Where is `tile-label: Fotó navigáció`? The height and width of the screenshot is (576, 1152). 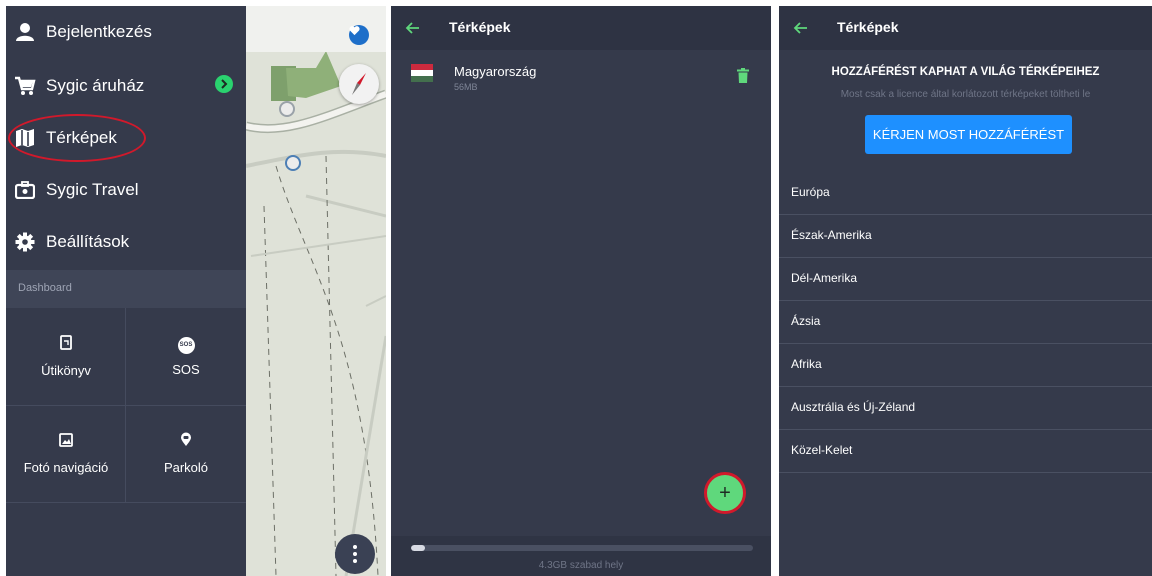 tile-label: Fotó navigáció is located at coordinates (66, 467).